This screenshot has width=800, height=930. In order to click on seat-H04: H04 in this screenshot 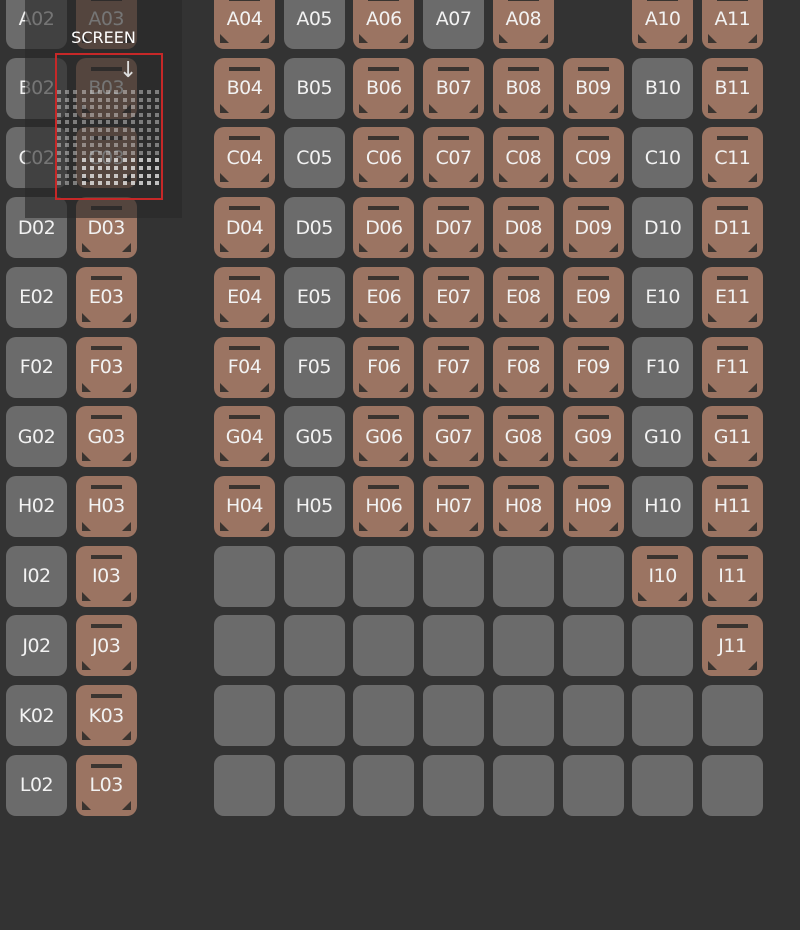, I will do `click(244, 506)`.